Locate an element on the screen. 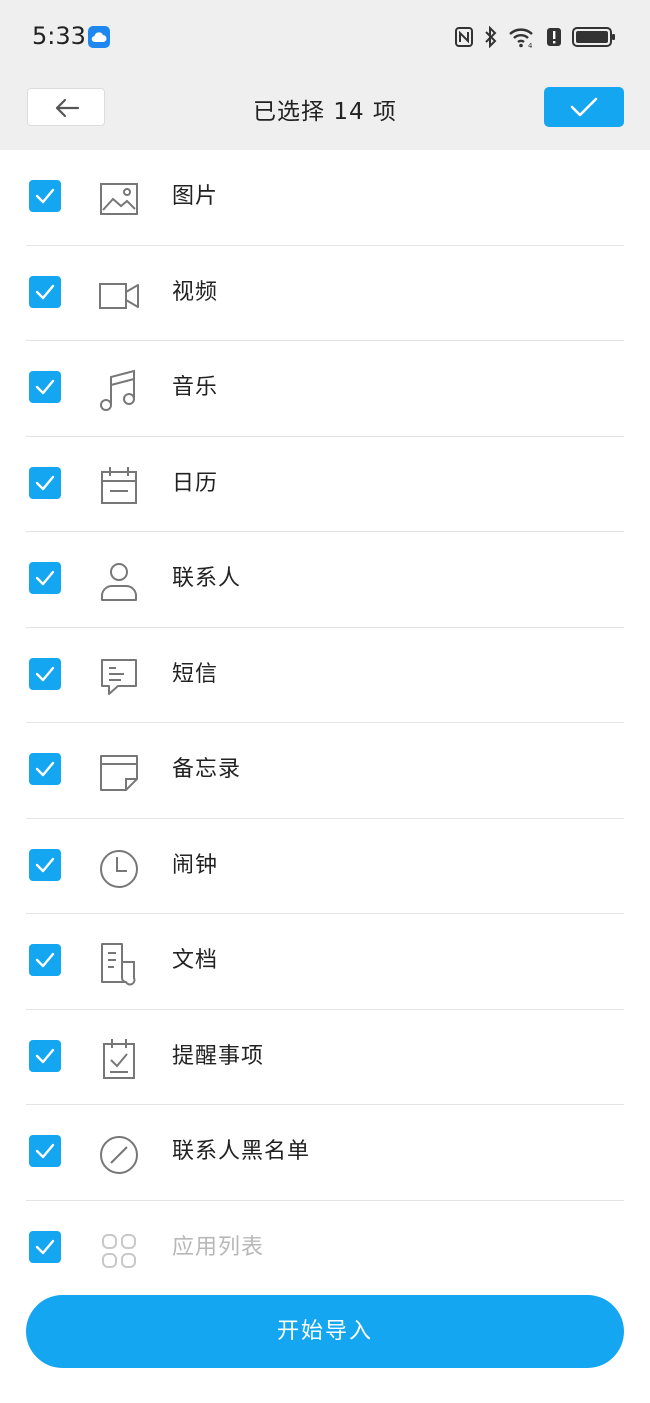 Image resolution: width=650 pixels, height=1403 pixels. list-item-music: 音乐 is located at coordinates (325, 389).